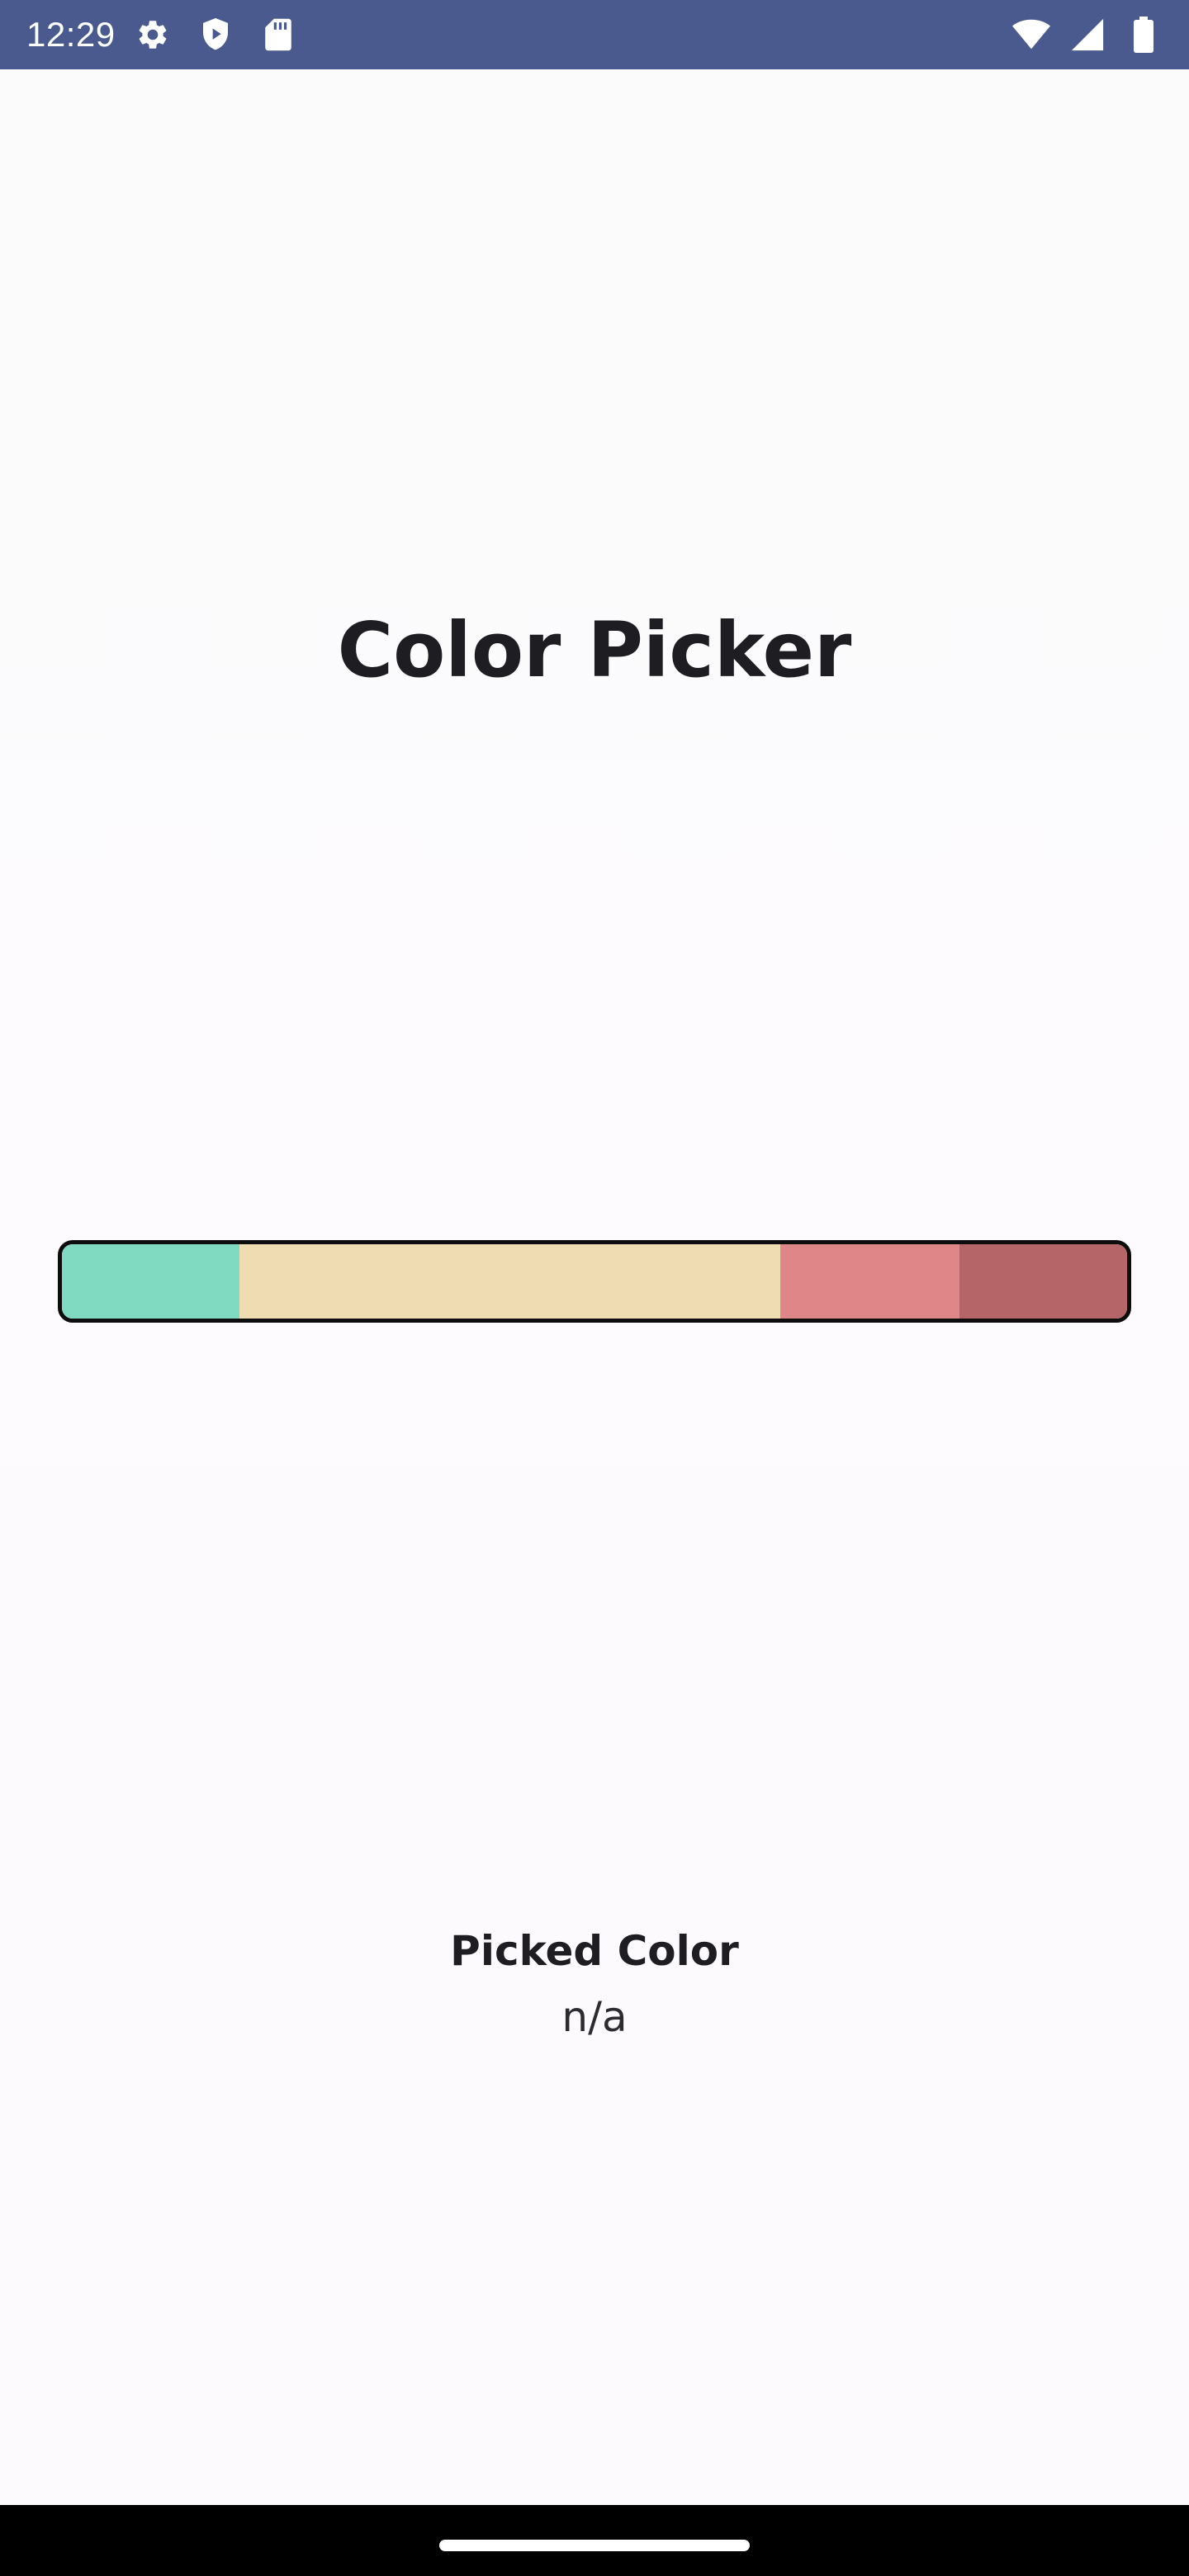 This screenshot has width=1189, height=2576. I want to click on color-swatch-sand, so click(509, 1281).